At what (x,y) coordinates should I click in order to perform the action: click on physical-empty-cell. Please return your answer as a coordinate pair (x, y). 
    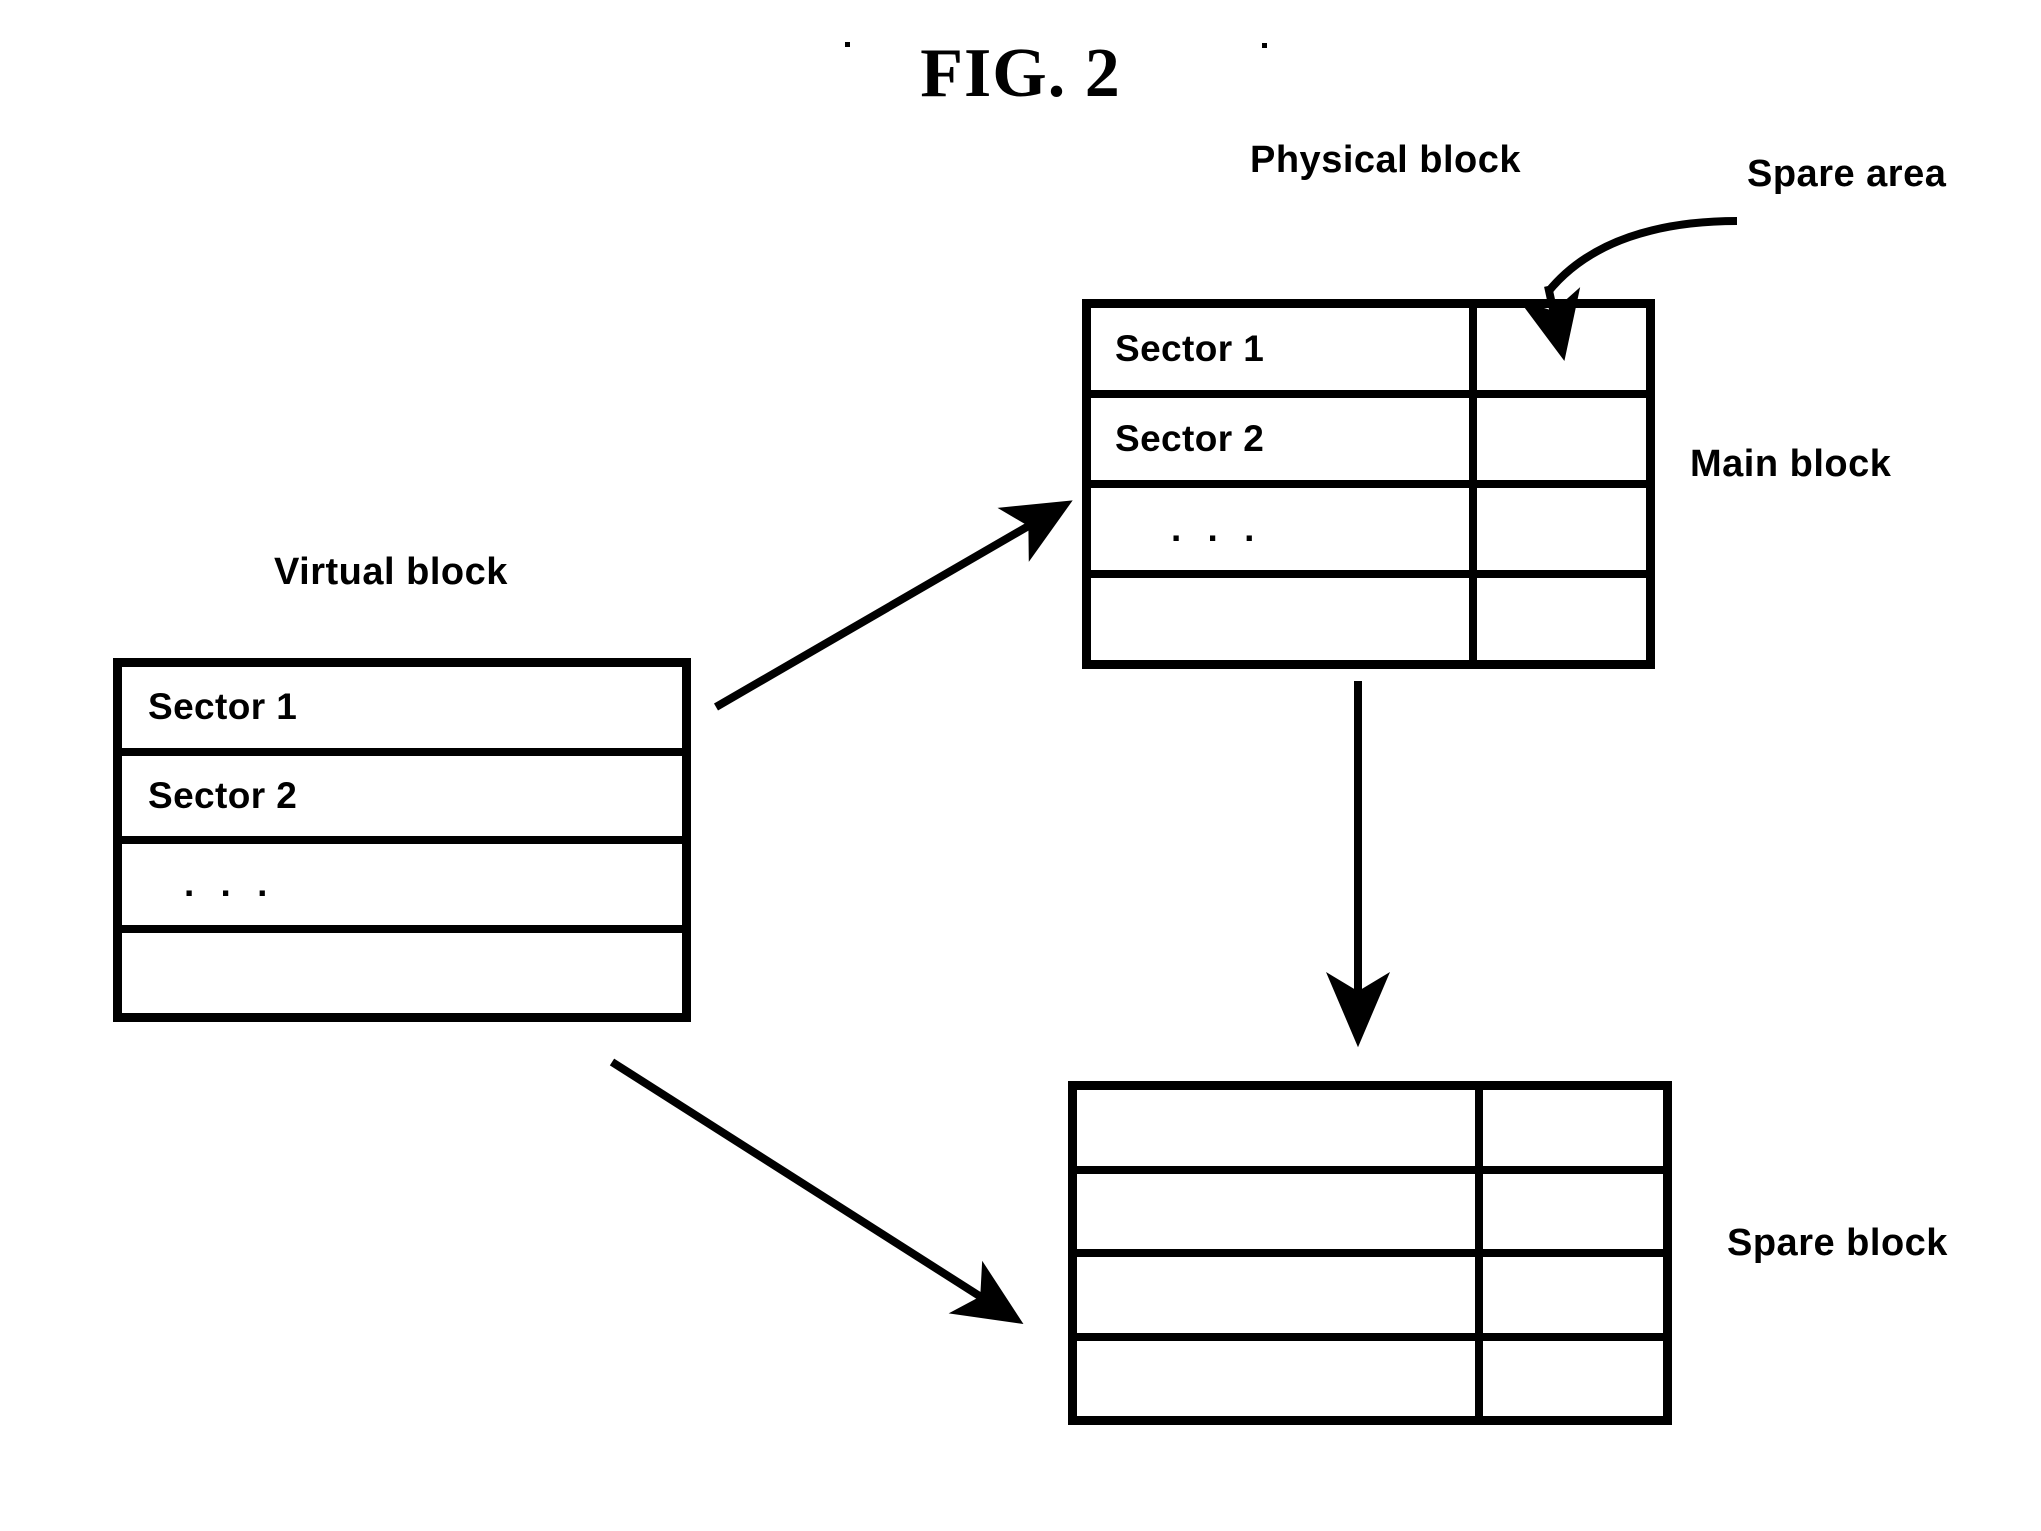
    Looking at the image, I should click on (1280, 619).